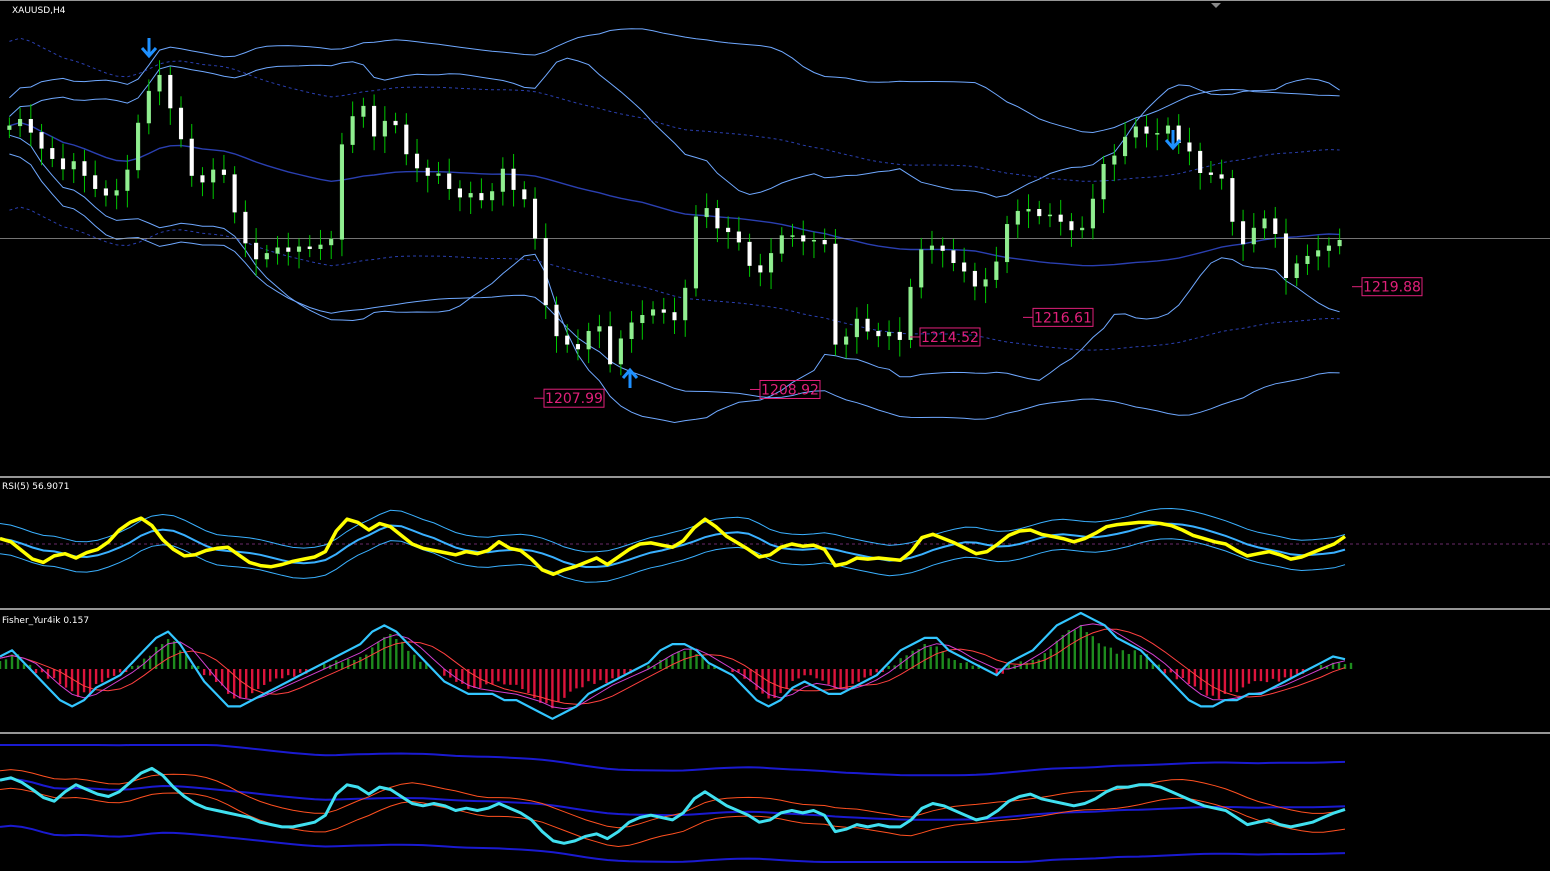 The width and height of the screenshot is (1550, 871). I want to click on bottom-band-upper, so click(673, 760).